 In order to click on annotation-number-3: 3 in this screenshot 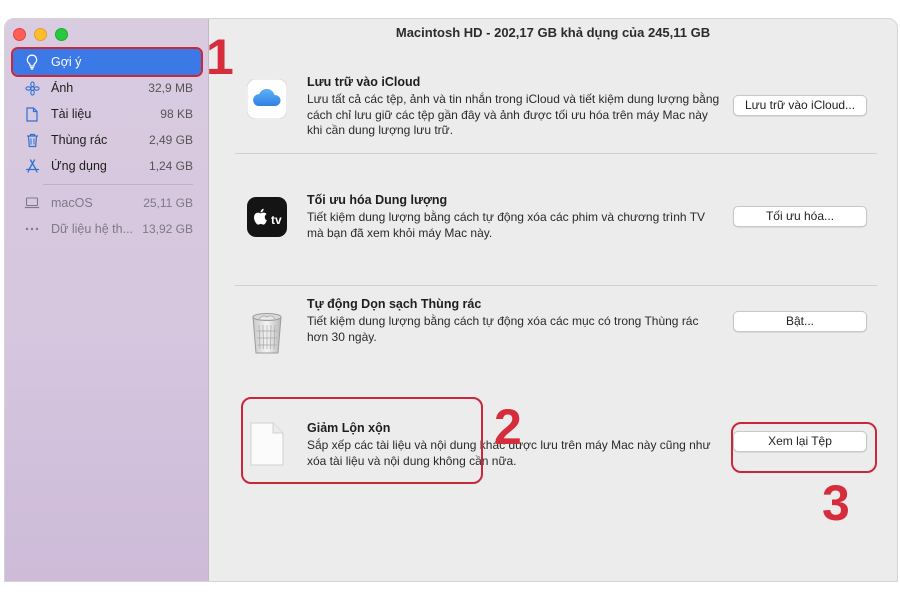, I will do `click(836, 503)`.